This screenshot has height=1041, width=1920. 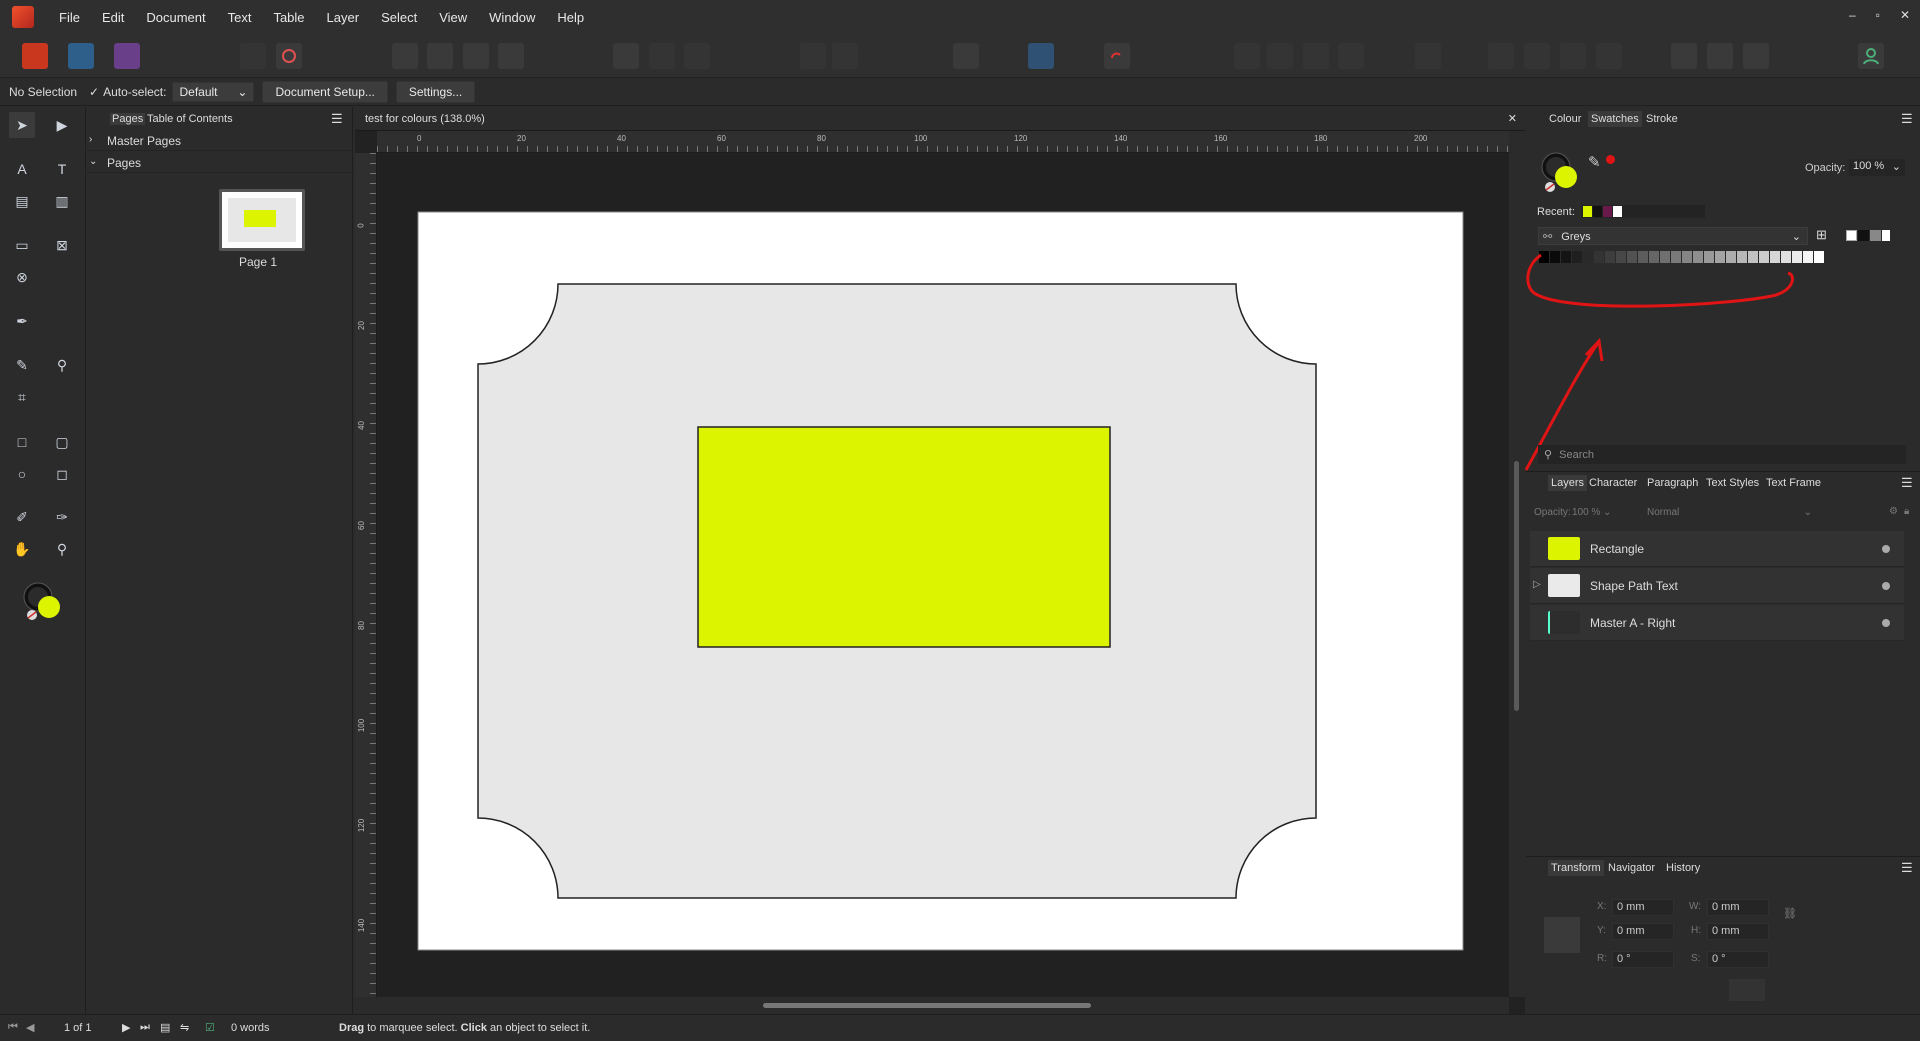 What do you see at coordinates (1568, 483) in the screenshot?
I see `tab-layers: Layers` at bounding box center [1568, 483].